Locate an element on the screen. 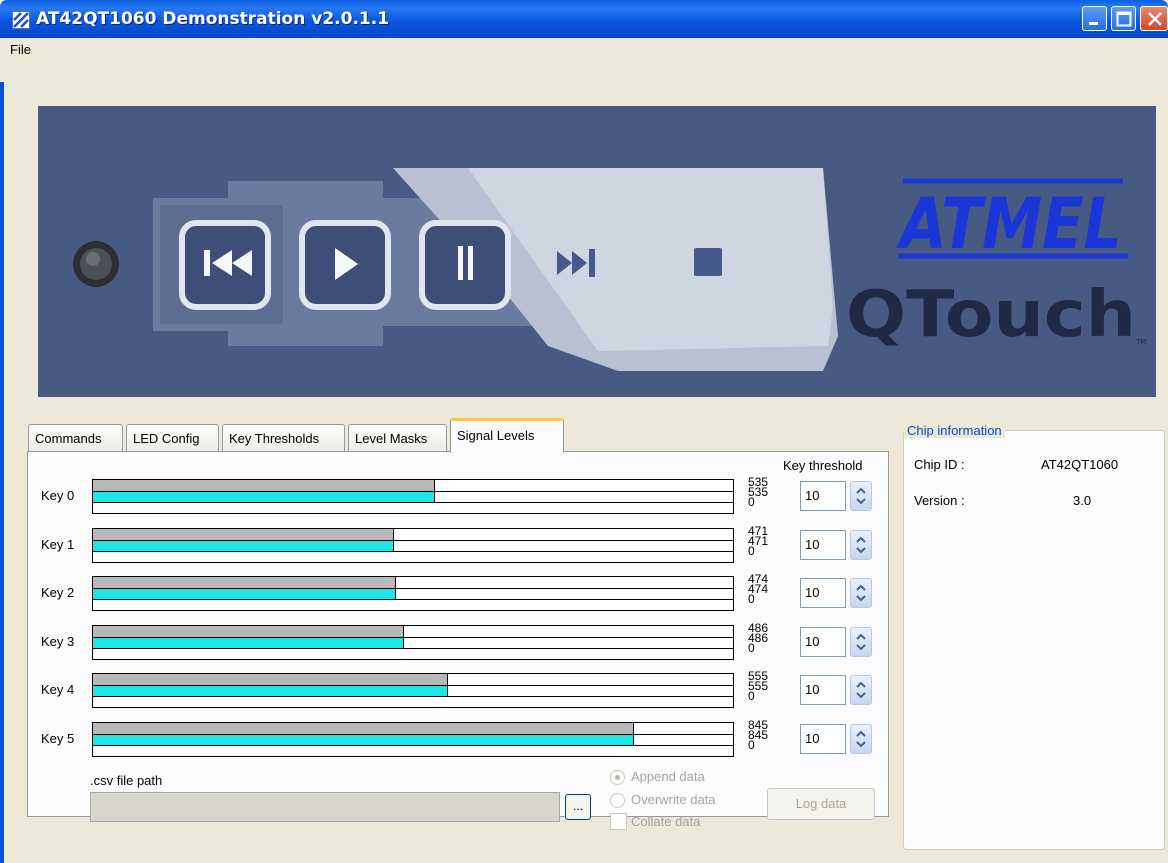  atmel-logo: ATMEL is located at coordinates (1012, 221).